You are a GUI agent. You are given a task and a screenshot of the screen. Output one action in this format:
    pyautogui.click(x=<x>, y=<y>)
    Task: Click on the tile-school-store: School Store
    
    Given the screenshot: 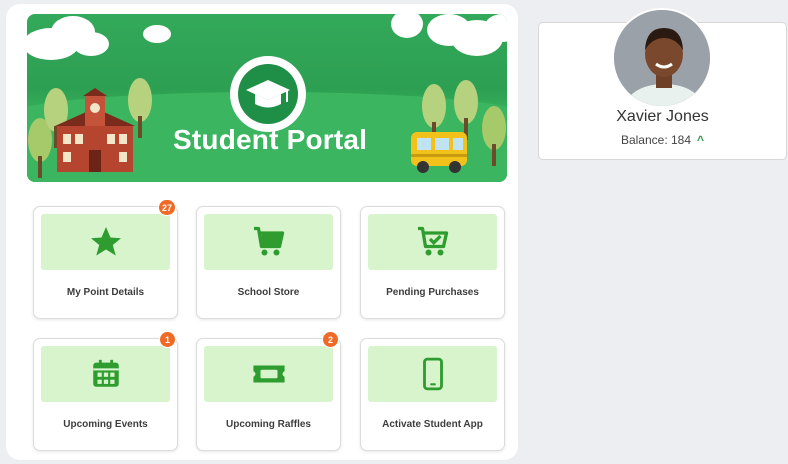 What is the action you would take?
    pyautogui.click(x=268, y=262)
    